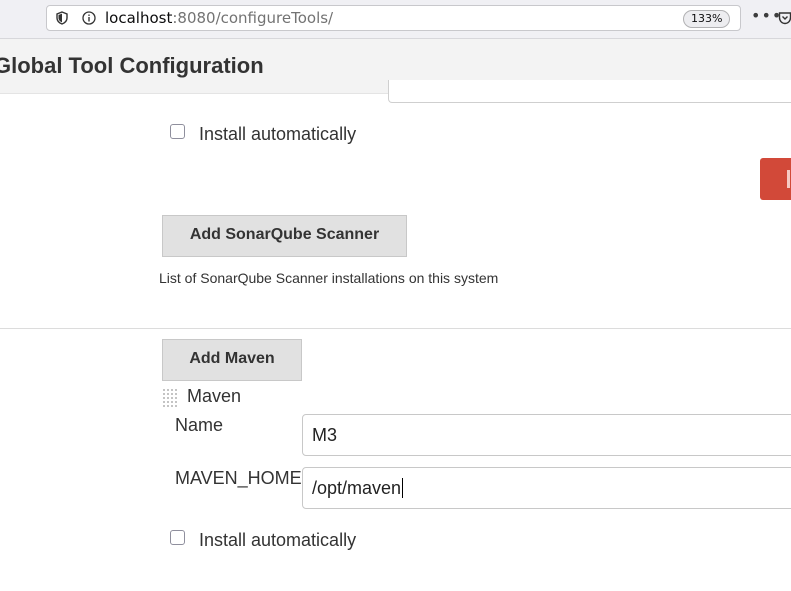  I want to click on maven-installation-header: Maven, so click(214, 396).